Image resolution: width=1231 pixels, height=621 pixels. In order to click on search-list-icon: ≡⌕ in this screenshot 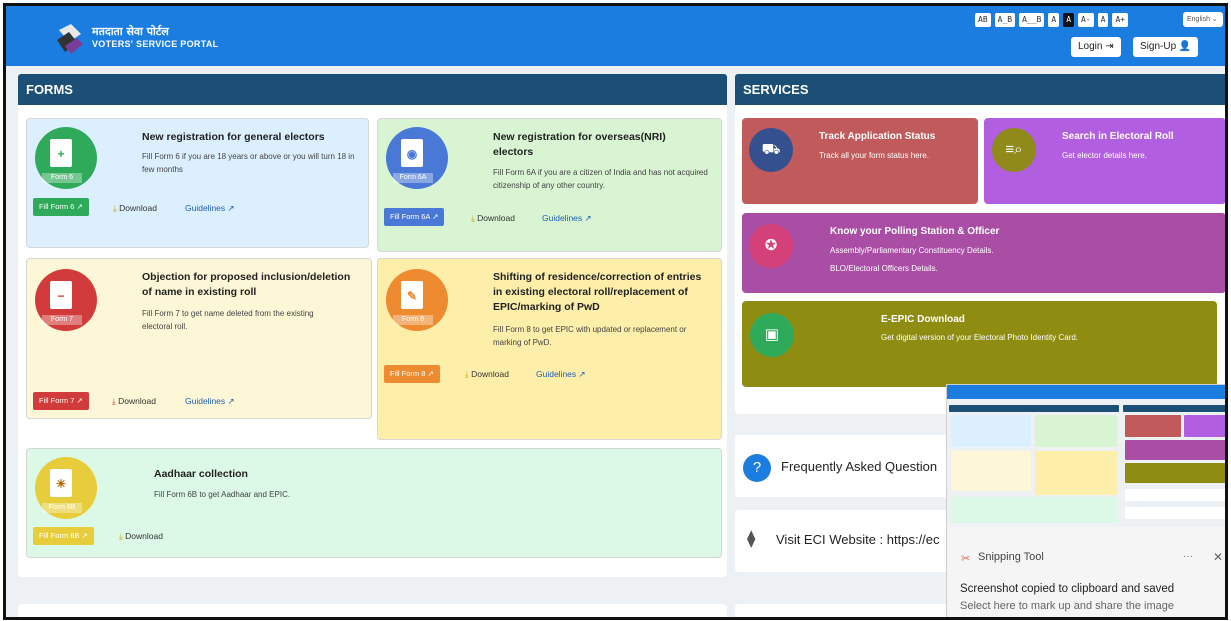, I will do `click(1014, 150)`.